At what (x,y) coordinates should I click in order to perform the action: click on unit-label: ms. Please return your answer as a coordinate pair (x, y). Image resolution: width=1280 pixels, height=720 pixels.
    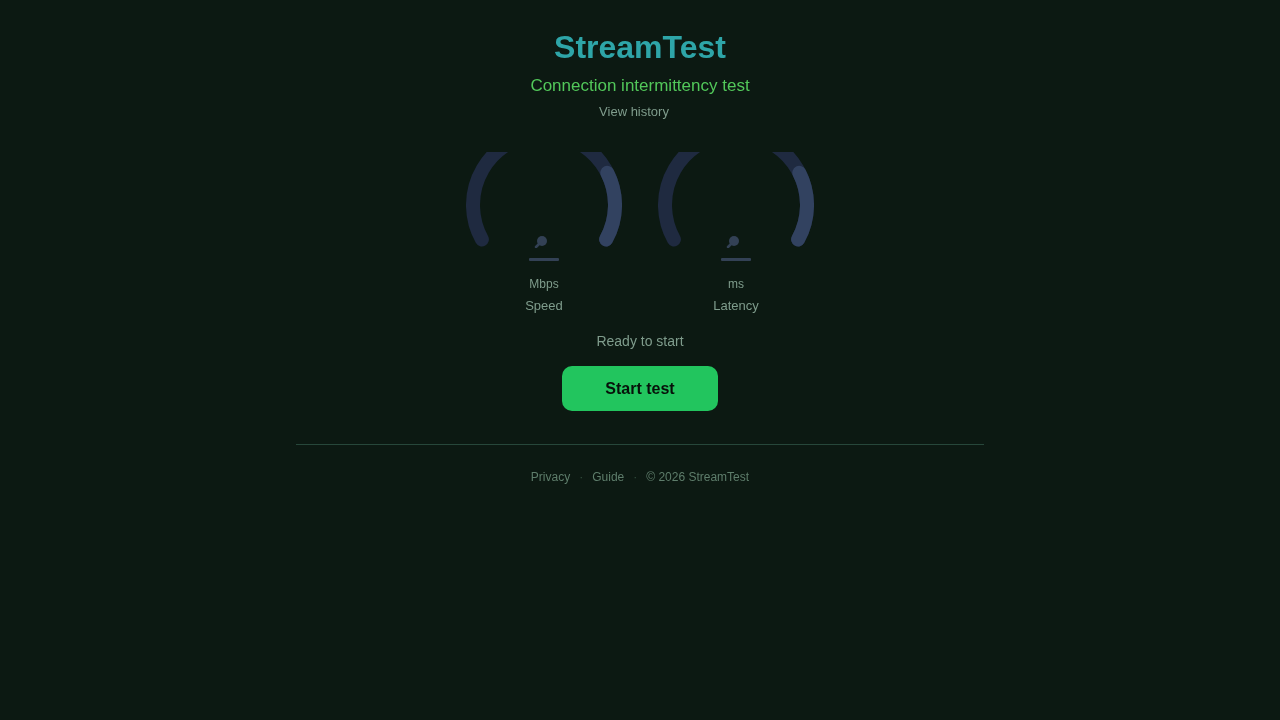
    Looking at the image, I should click on (736, 284).